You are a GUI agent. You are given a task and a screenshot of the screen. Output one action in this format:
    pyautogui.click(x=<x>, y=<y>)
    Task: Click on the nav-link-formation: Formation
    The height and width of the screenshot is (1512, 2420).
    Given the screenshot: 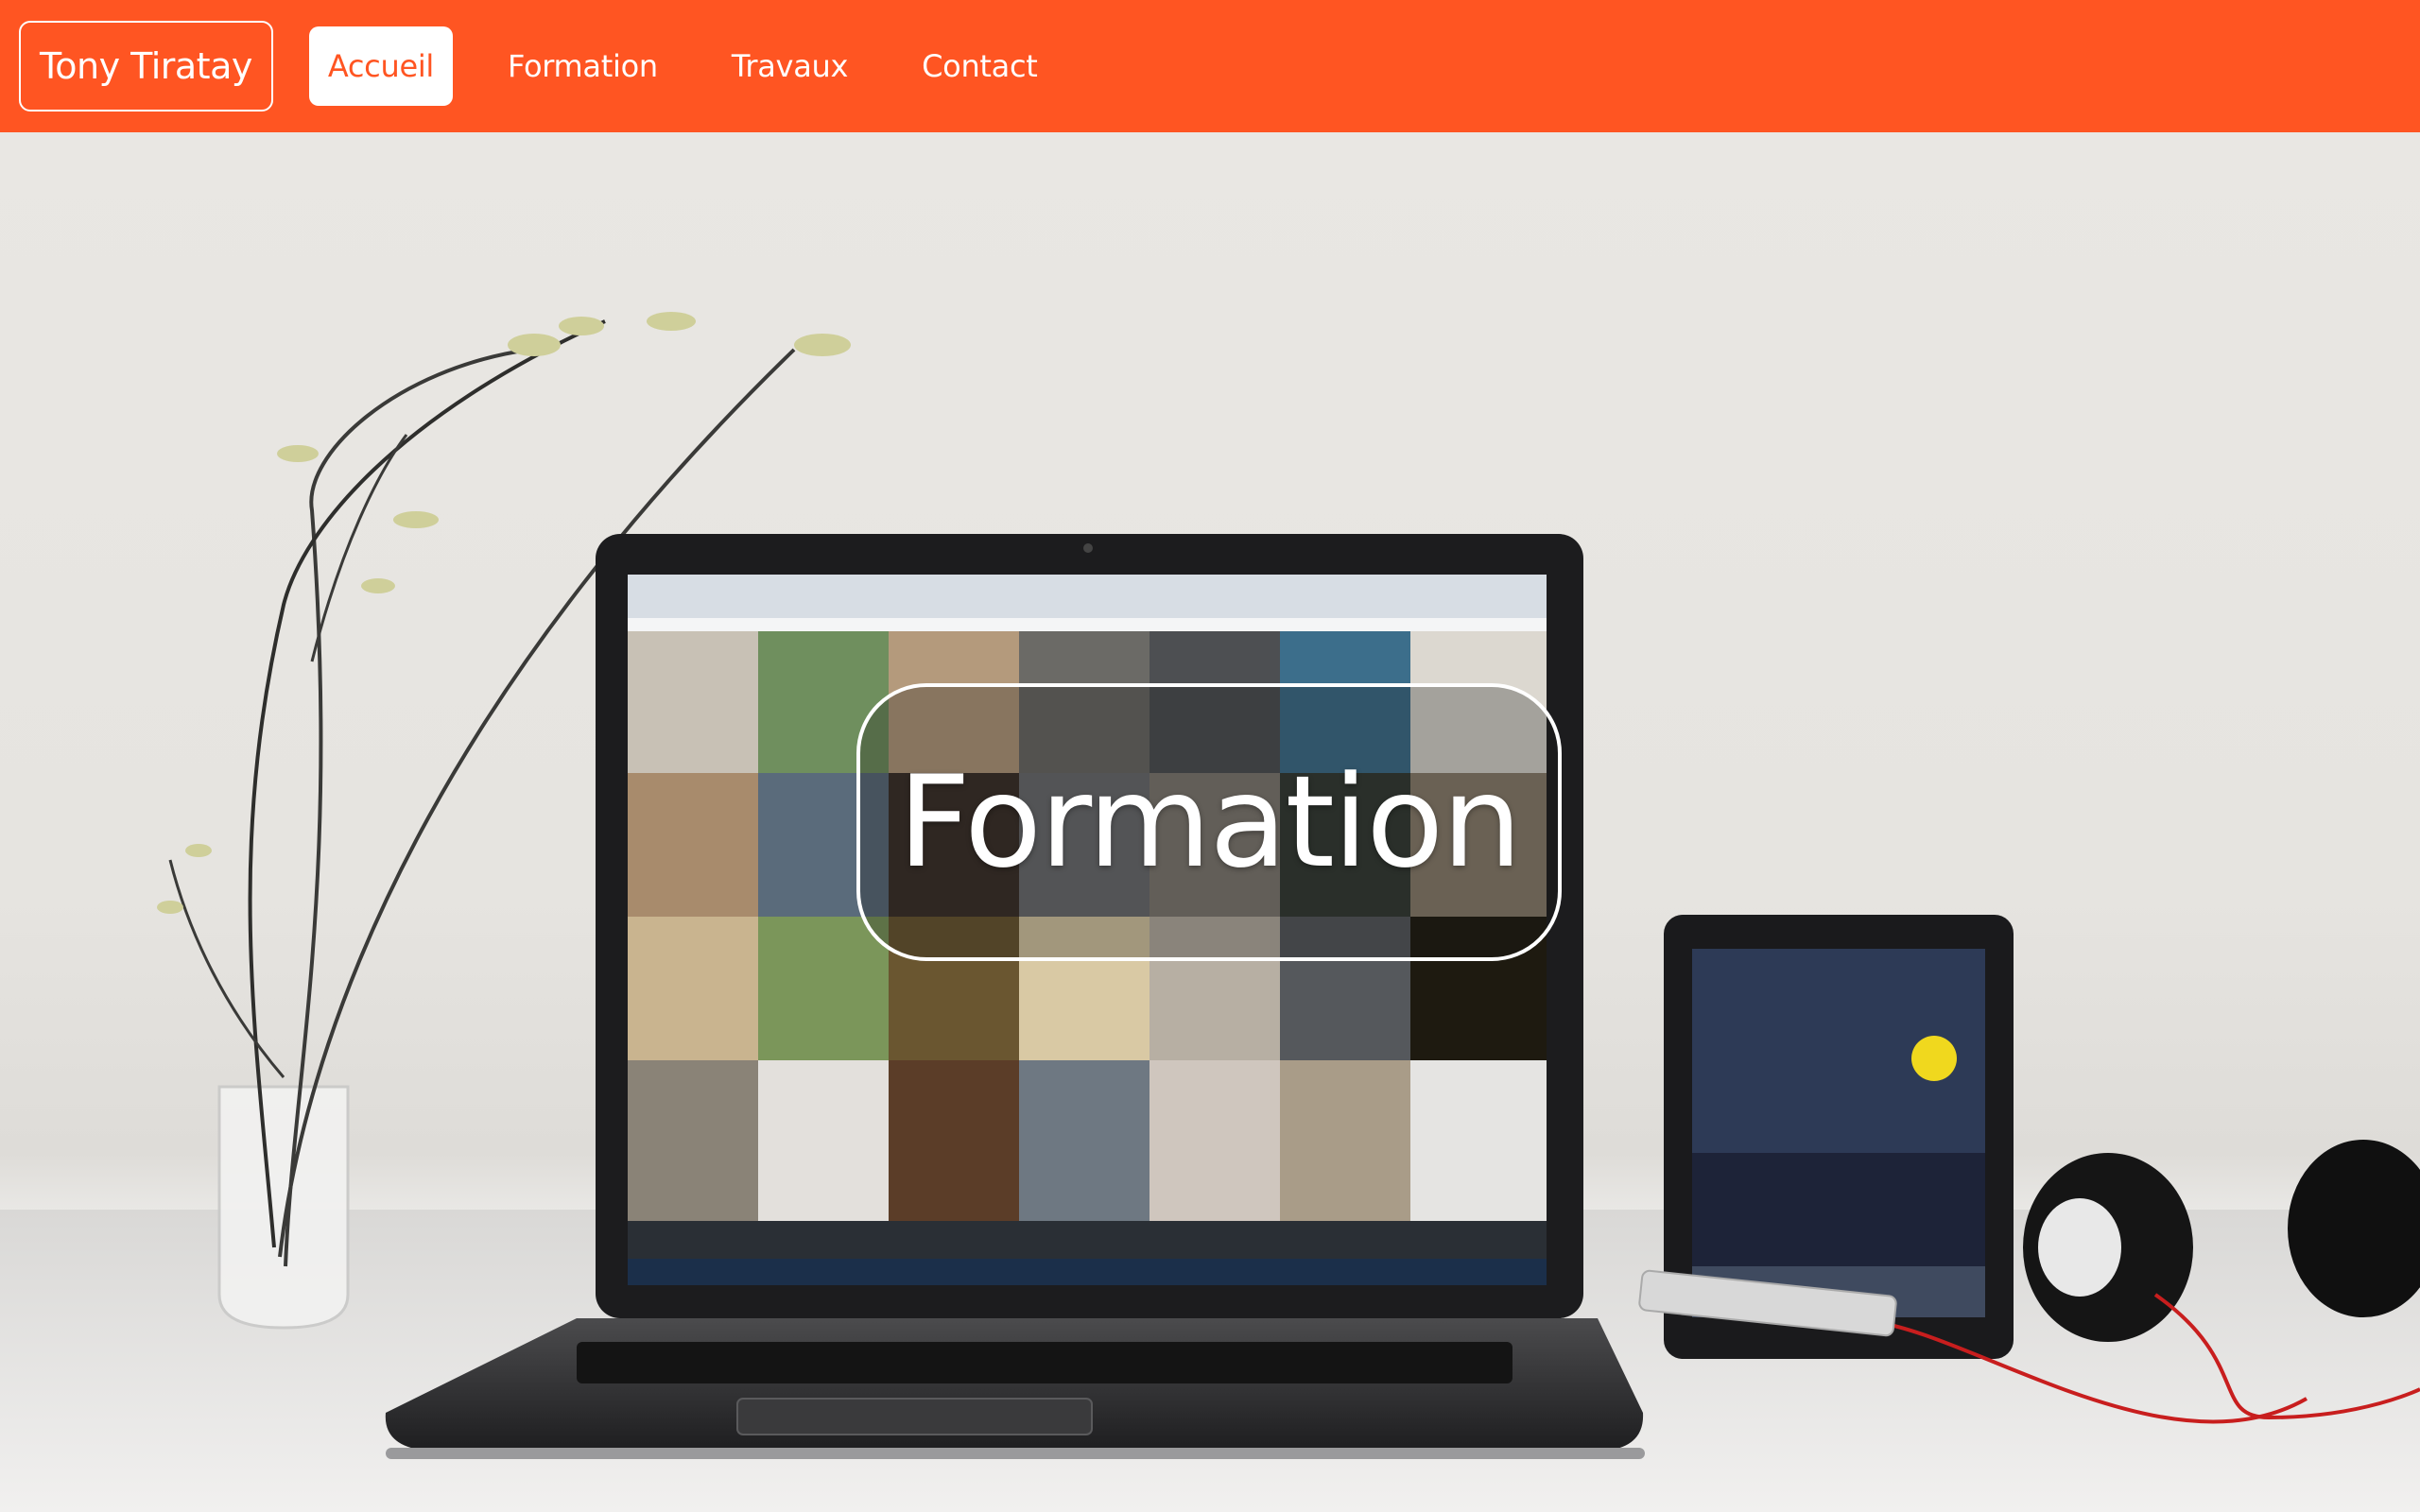 What is the action you would take?
    pyautogui.click(x=583, y=66)
    